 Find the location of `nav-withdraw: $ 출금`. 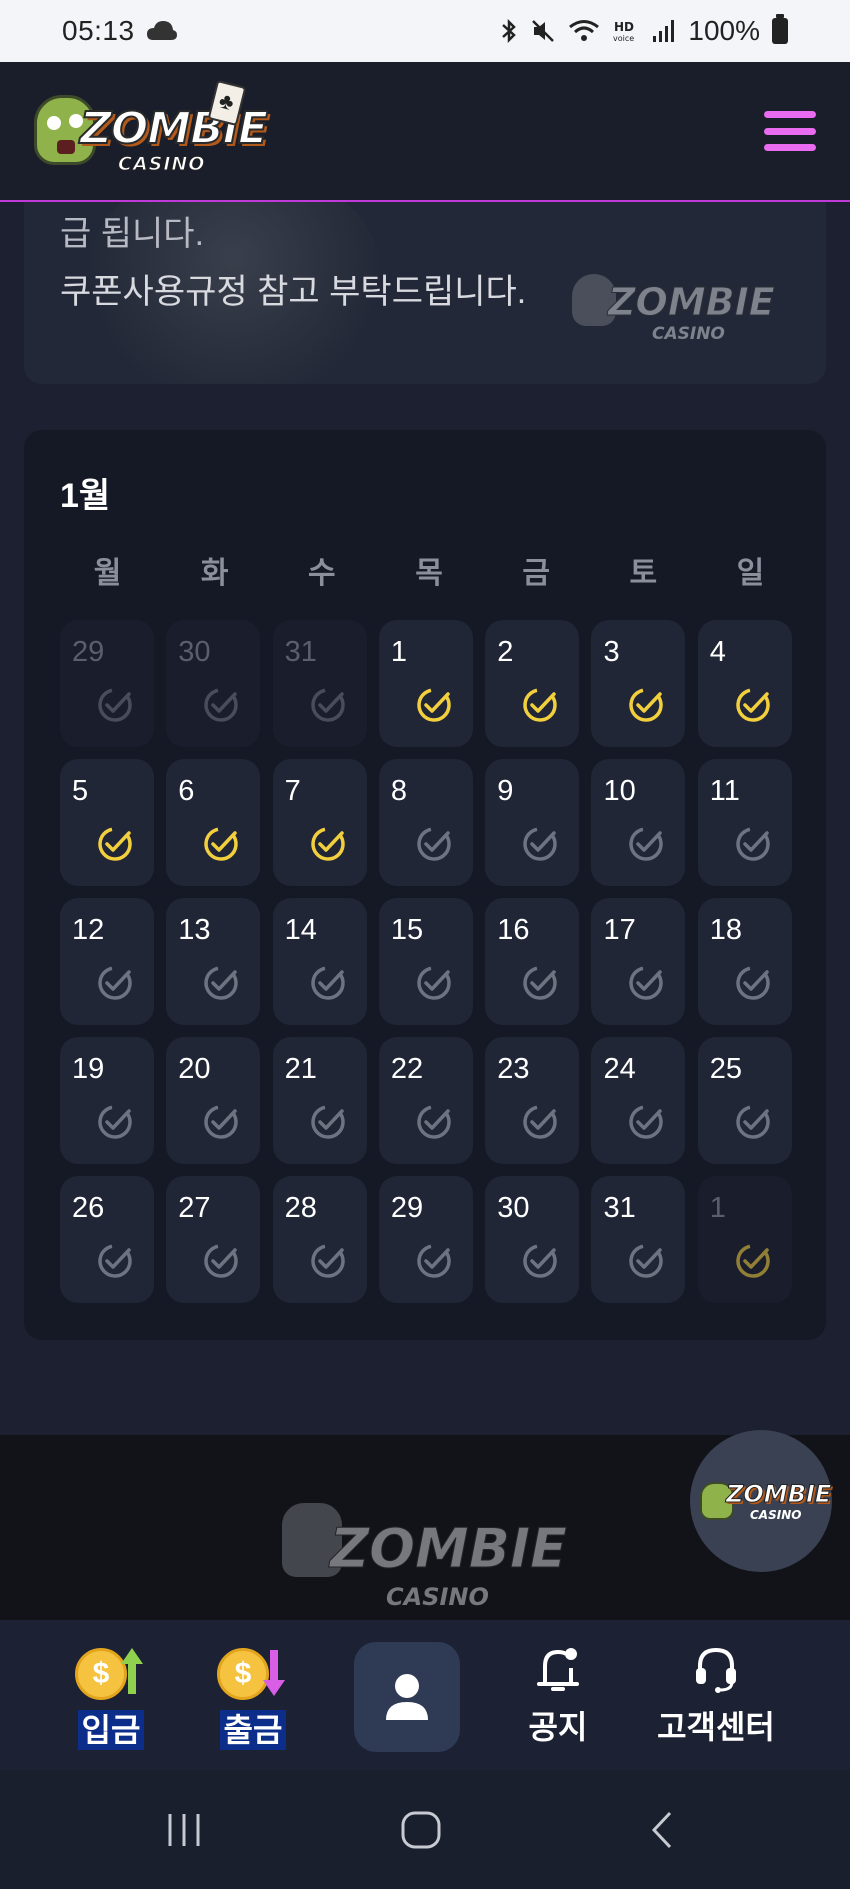

nav-withdraw: $ 출금 is located at coordinates (253, 1695).